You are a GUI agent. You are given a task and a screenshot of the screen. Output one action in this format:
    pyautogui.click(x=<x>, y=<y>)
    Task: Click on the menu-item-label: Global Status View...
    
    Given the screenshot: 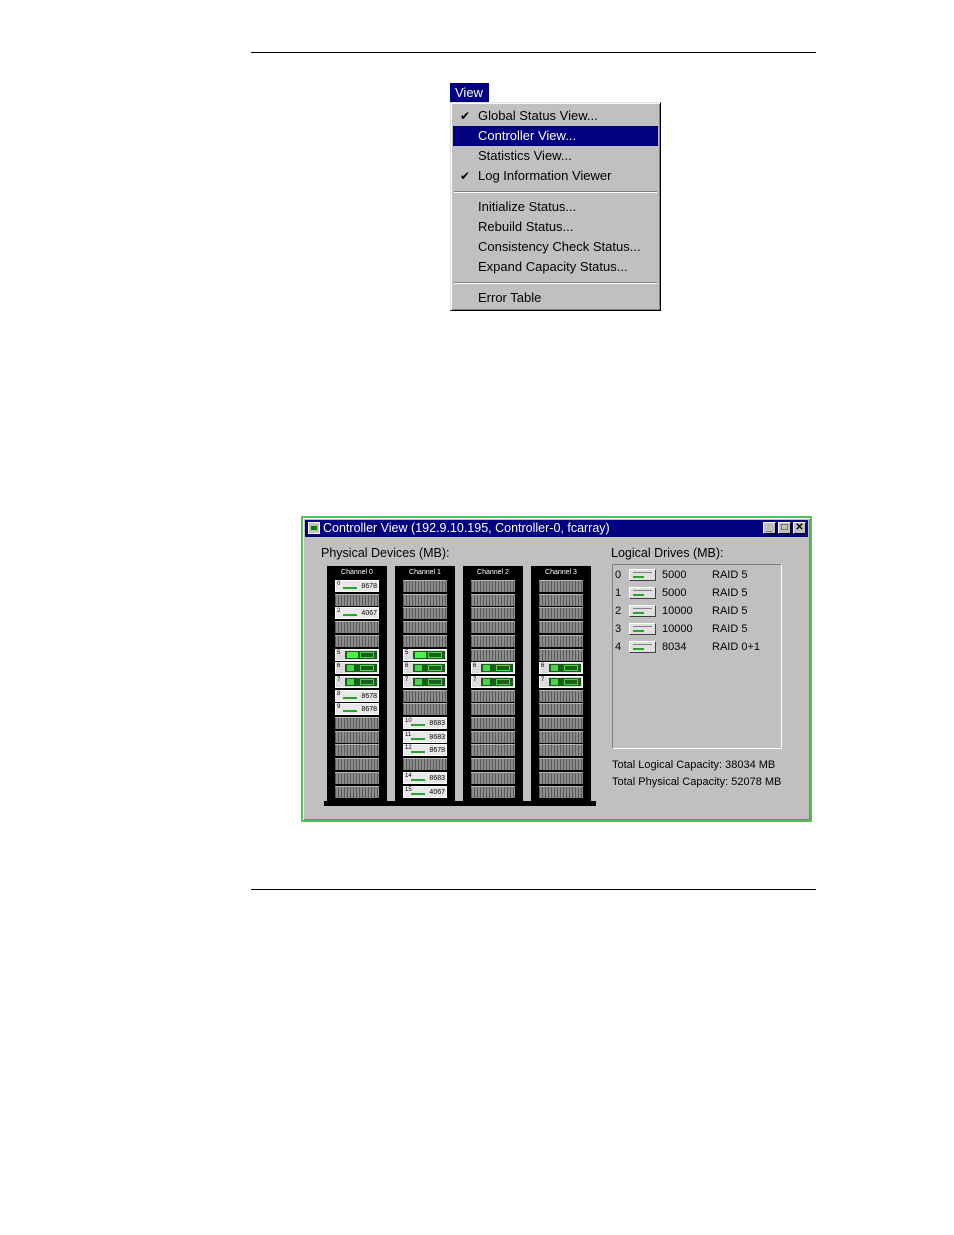 What is the action you would take?
    pyautogui.click(x=538, y=115)
    